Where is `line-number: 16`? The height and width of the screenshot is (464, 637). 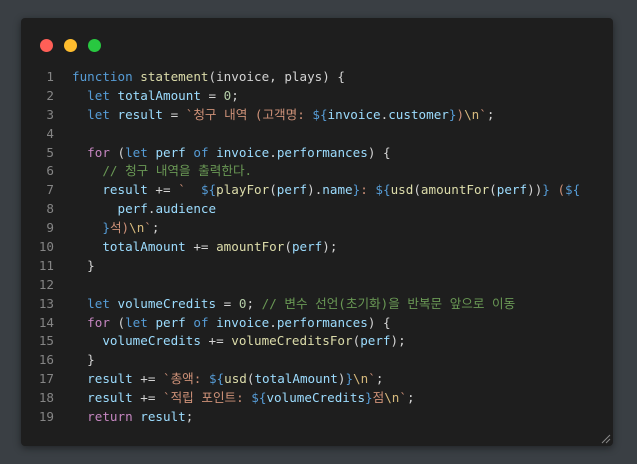
line-number: 16 is located at coordinates (46, 360).